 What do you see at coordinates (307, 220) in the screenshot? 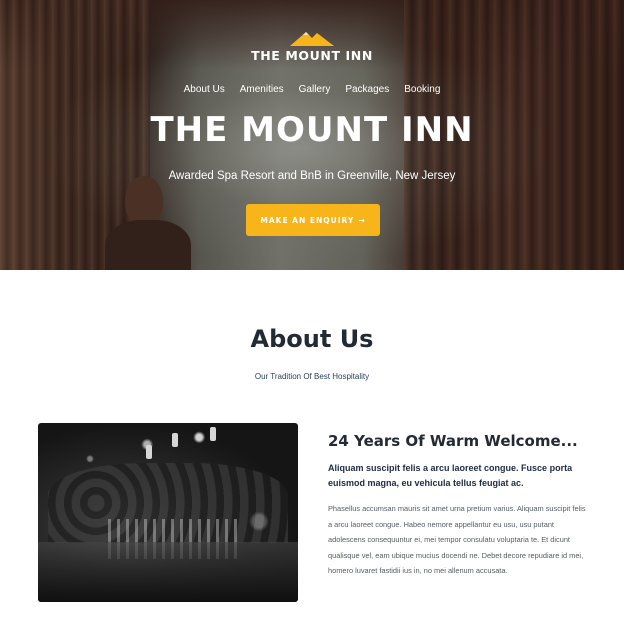
I see `cta-label: MAKE AN ENQUIRY` at bounding box center [307, 220].